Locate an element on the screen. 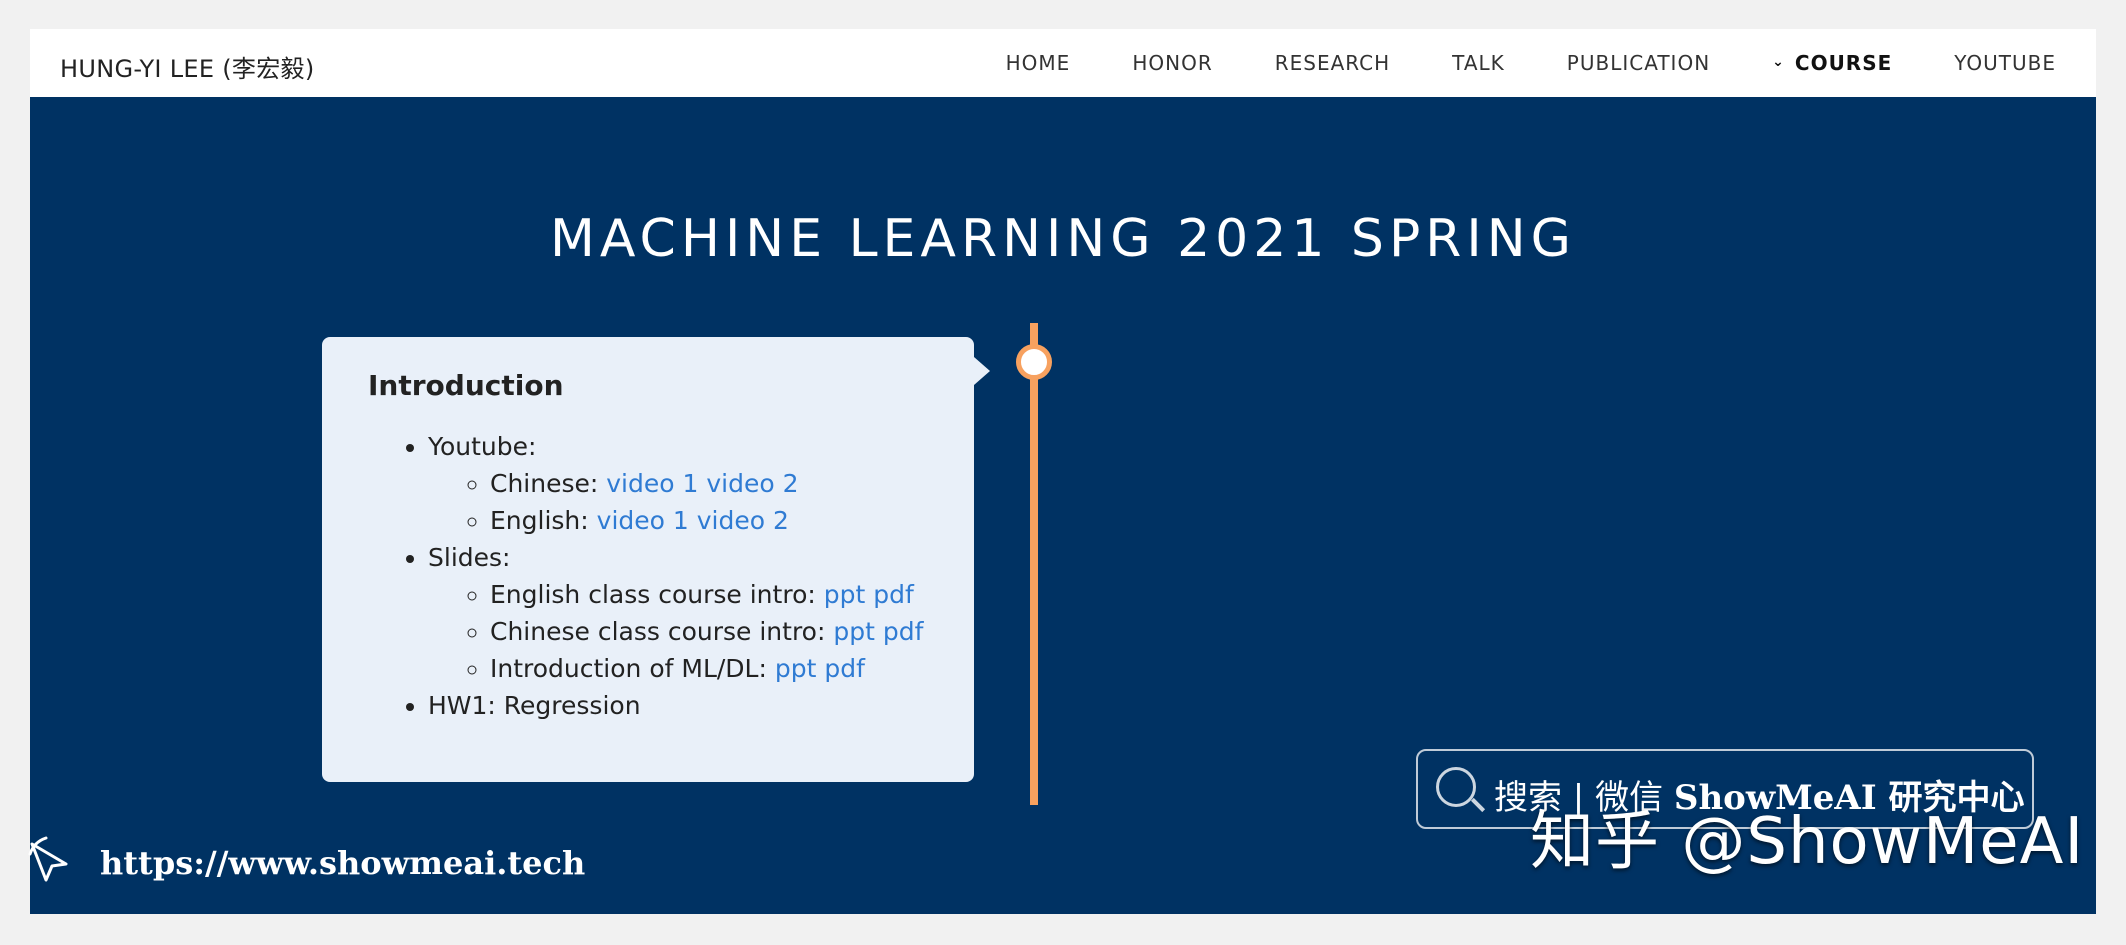  nav-research-label: RESEARCH is located at coordinates (1332, 63).